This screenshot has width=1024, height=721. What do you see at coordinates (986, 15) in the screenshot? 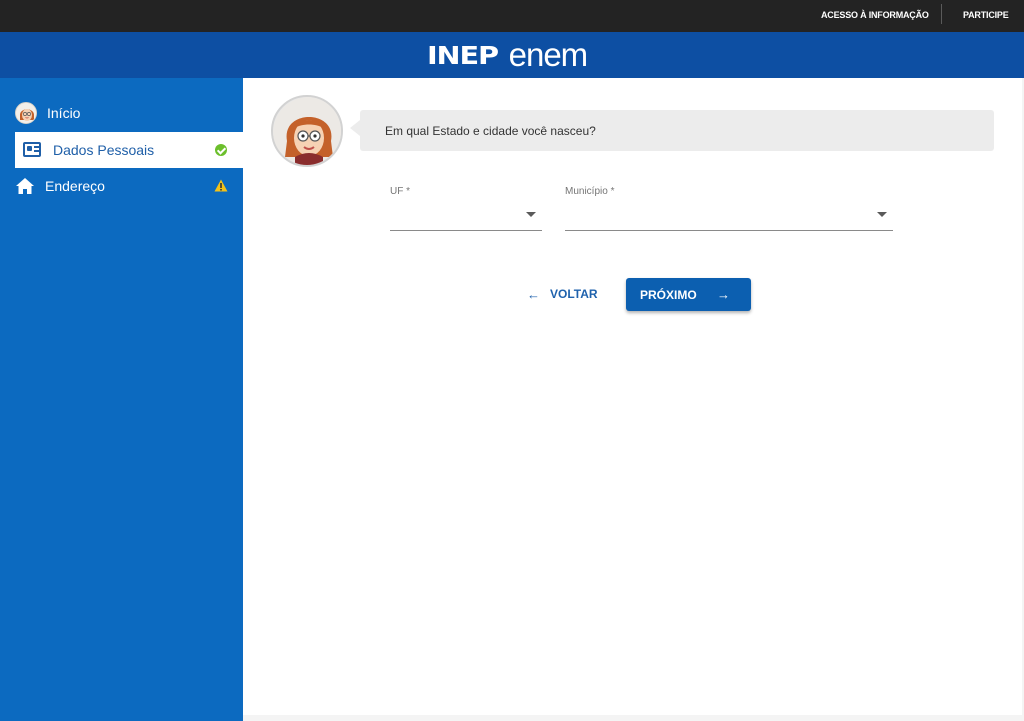
I see `participe-link: PARTICIPE` at bounding box center [986, 15].